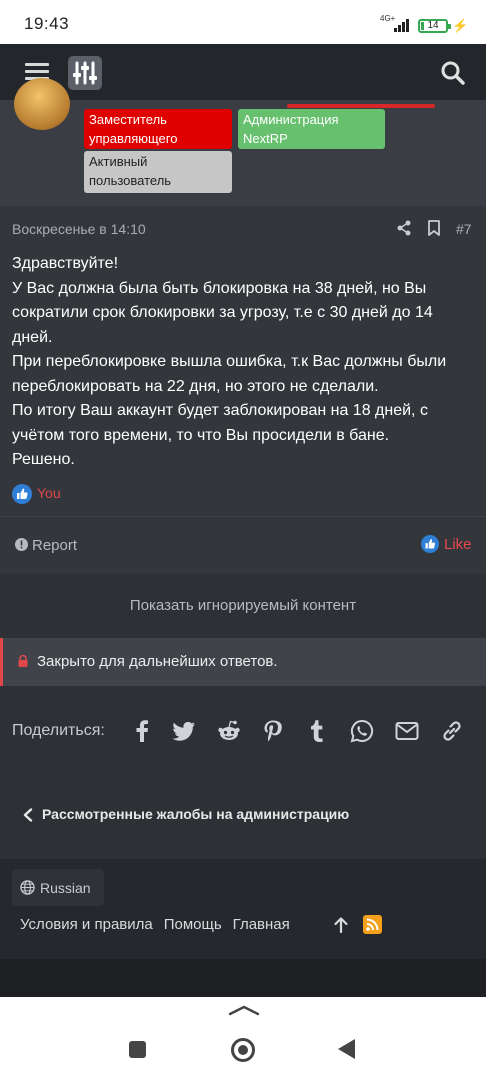  Describe the element at coordinates (403, 25) in the screenshot. I see `signal-icon` at that location.